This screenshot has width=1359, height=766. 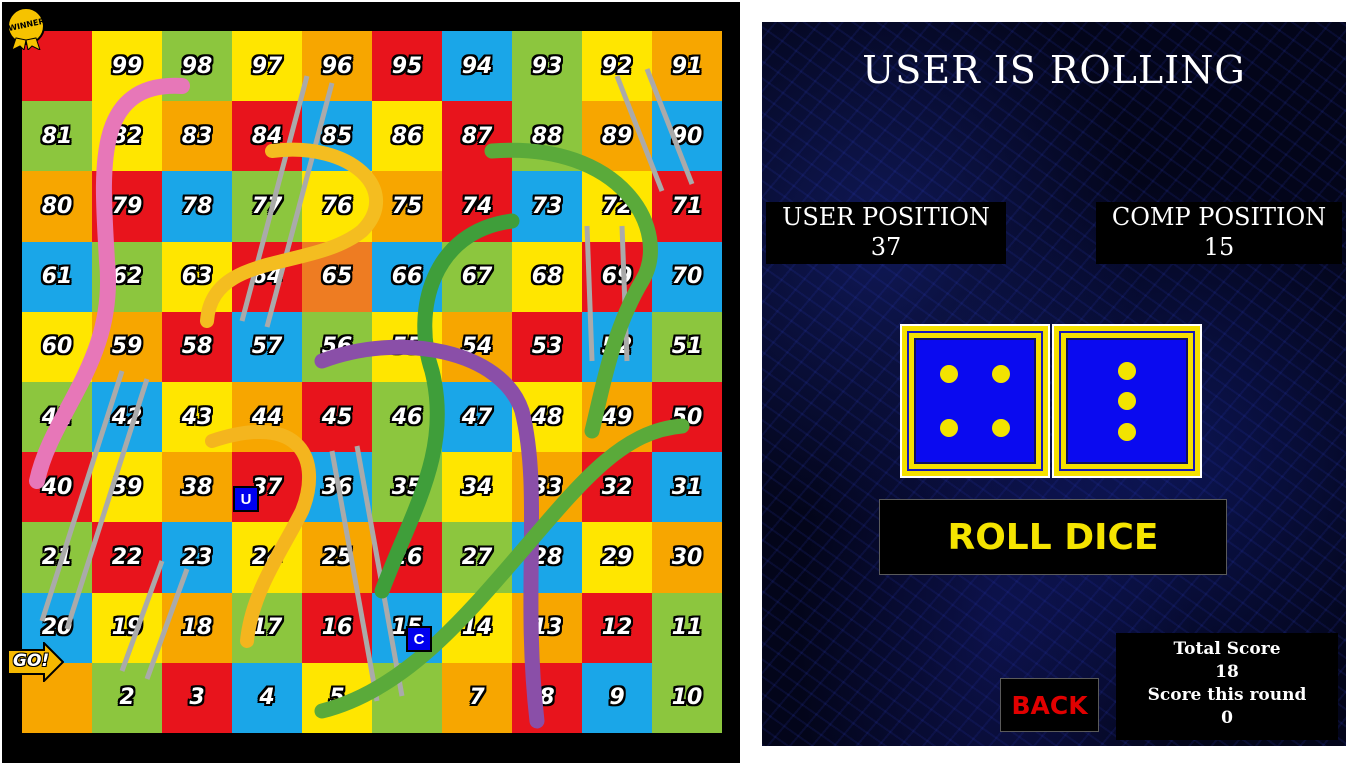 What do you see at coordinates (127, 557) in the screenshot?
I see `board-square: 22` at bounding box center [127, 557].